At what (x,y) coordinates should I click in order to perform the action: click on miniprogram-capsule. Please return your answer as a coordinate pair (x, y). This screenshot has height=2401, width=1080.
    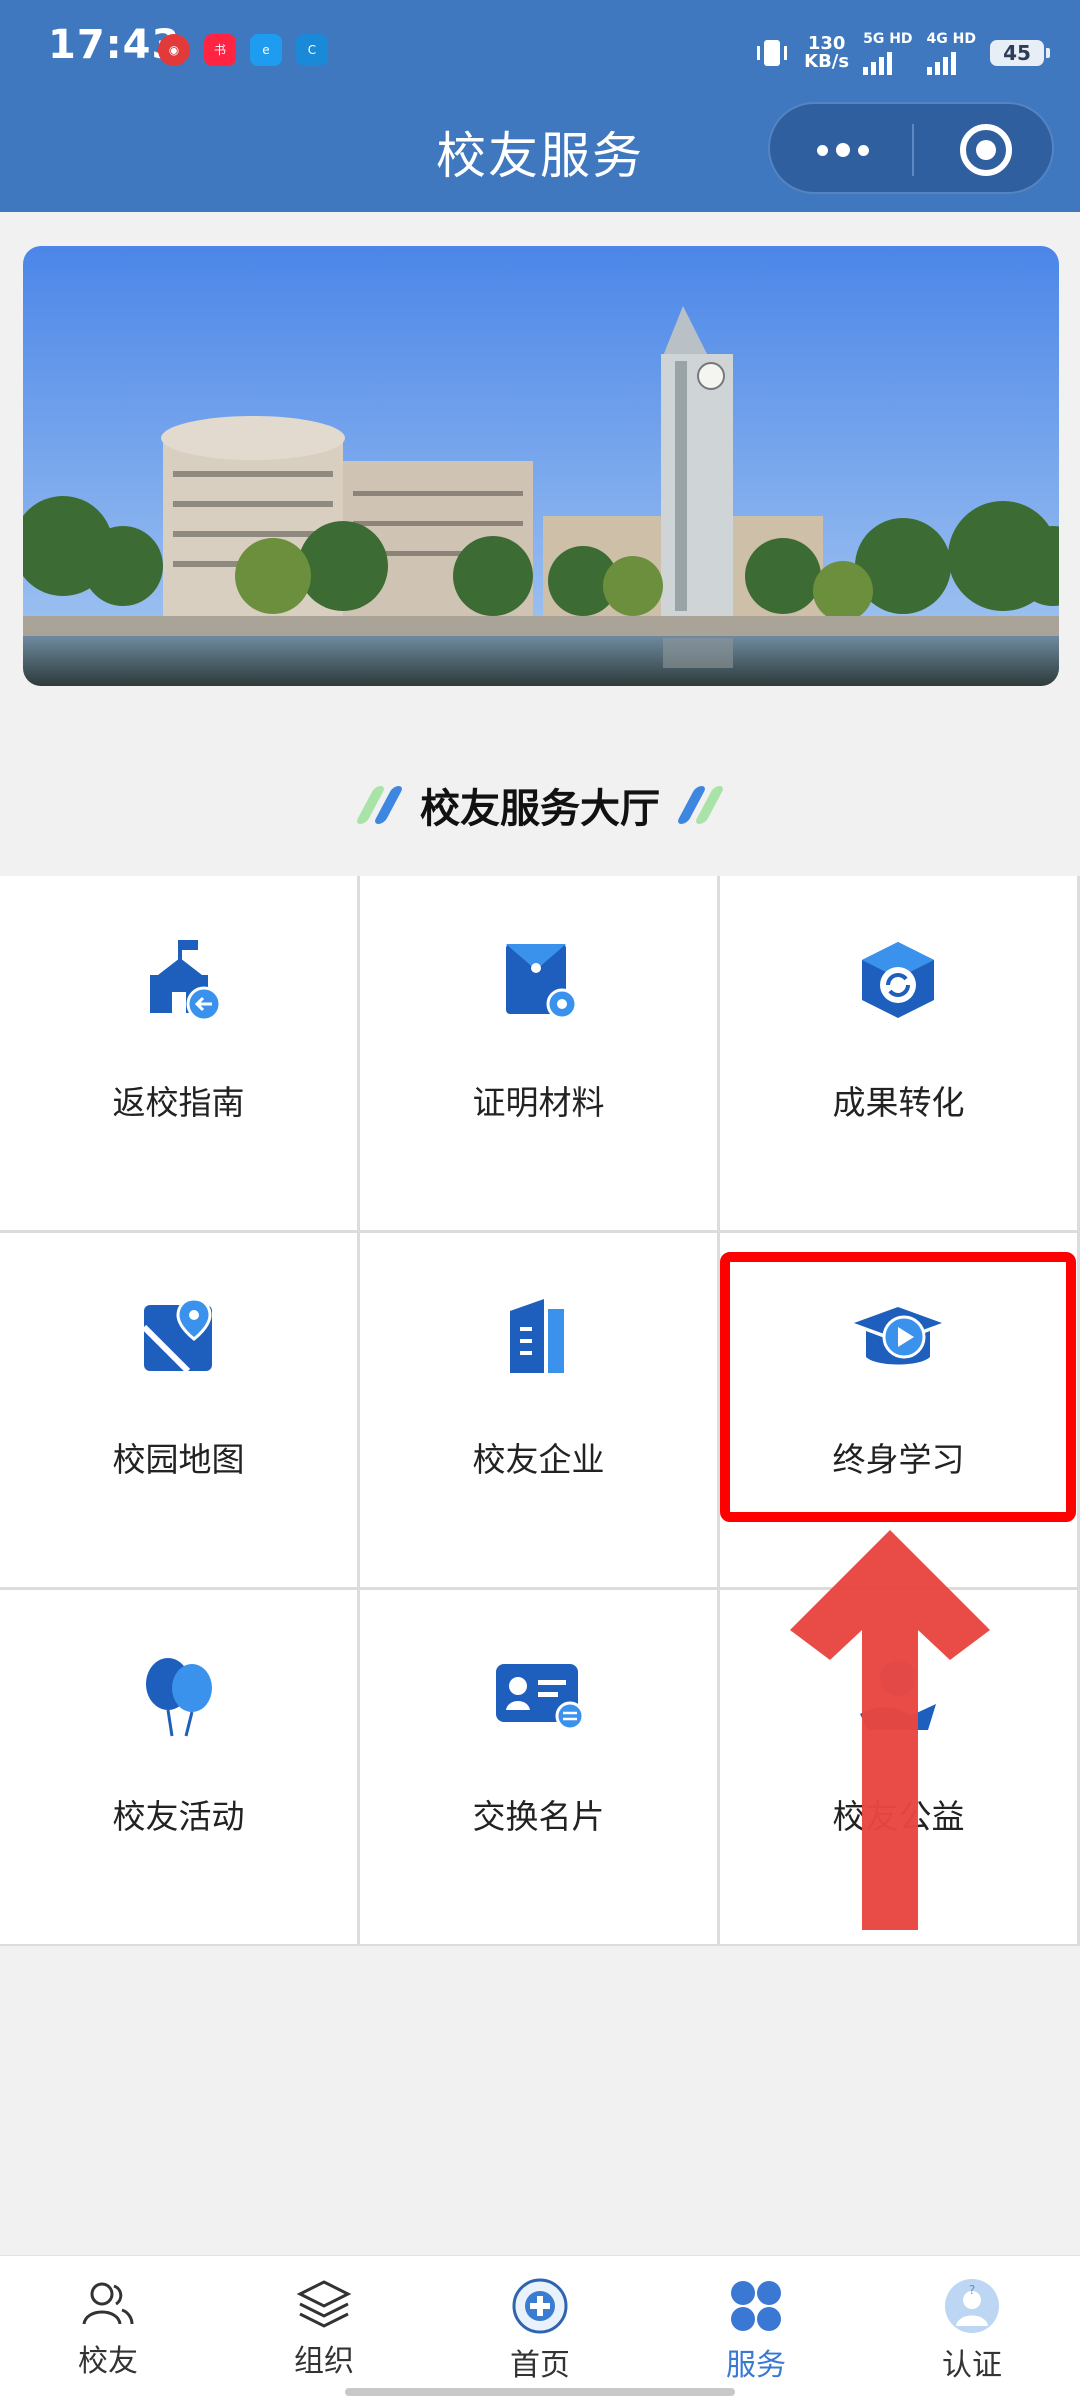
    Looking at the image, I should click on (911, 148).